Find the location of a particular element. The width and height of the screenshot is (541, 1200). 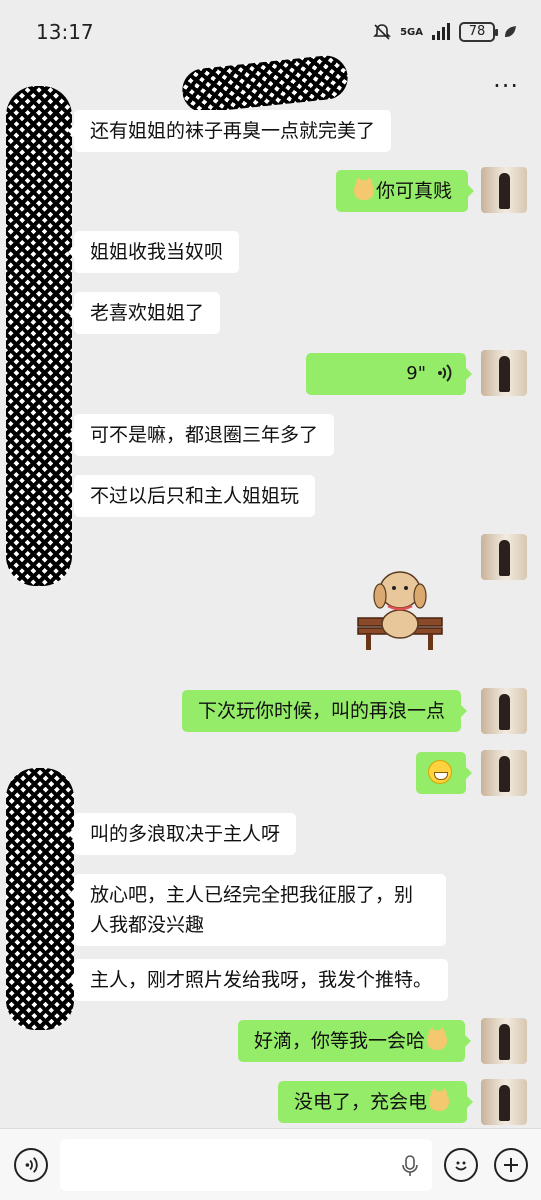

message-text: 下次玩你时候，叫的再浪一点 is located at coordinates (322, 711).